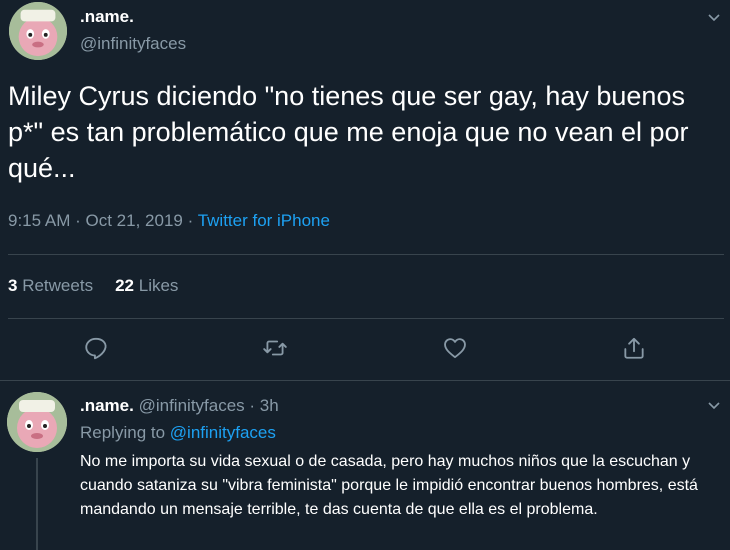  I want to click on thread-line, so click(37, 504).